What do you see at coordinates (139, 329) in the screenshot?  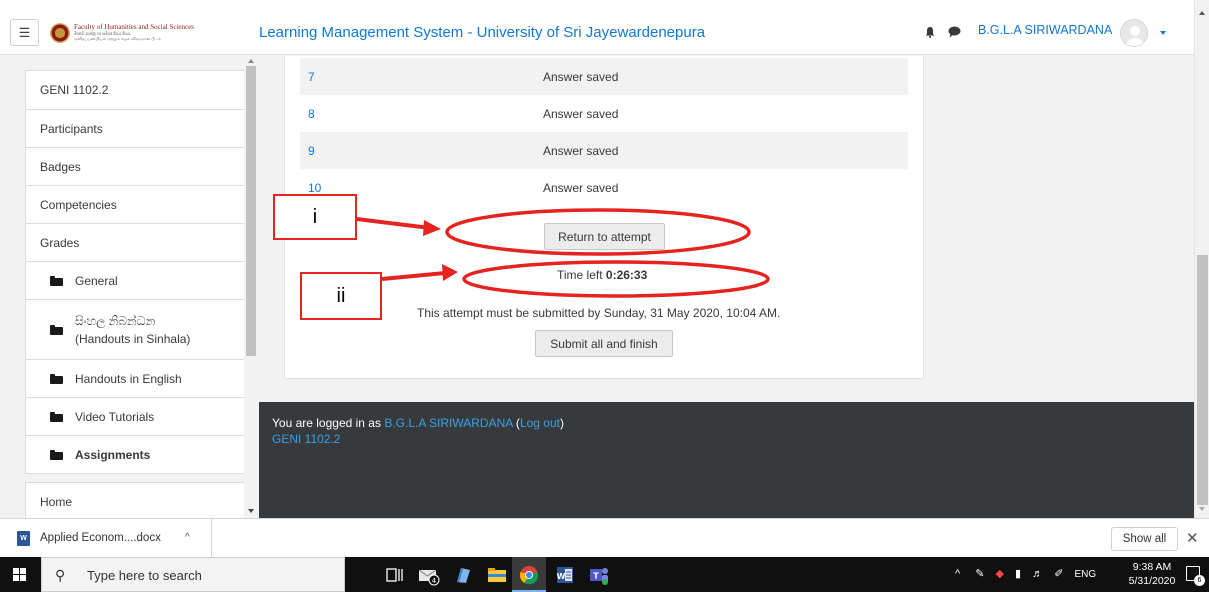 I see `nav-item-handouts-sinhala: සිංහල නිබන්ධන (Handouts in Sinhala)` at bounding box center [139, 329].